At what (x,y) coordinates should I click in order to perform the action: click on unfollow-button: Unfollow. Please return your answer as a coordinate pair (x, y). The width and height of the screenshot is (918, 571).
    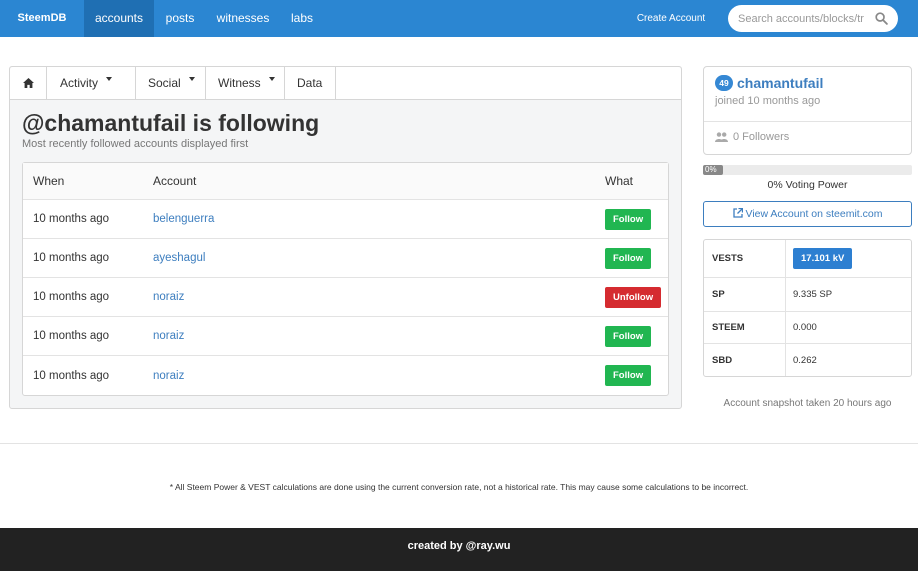
    Looking at the image, I should click on (633, 297).